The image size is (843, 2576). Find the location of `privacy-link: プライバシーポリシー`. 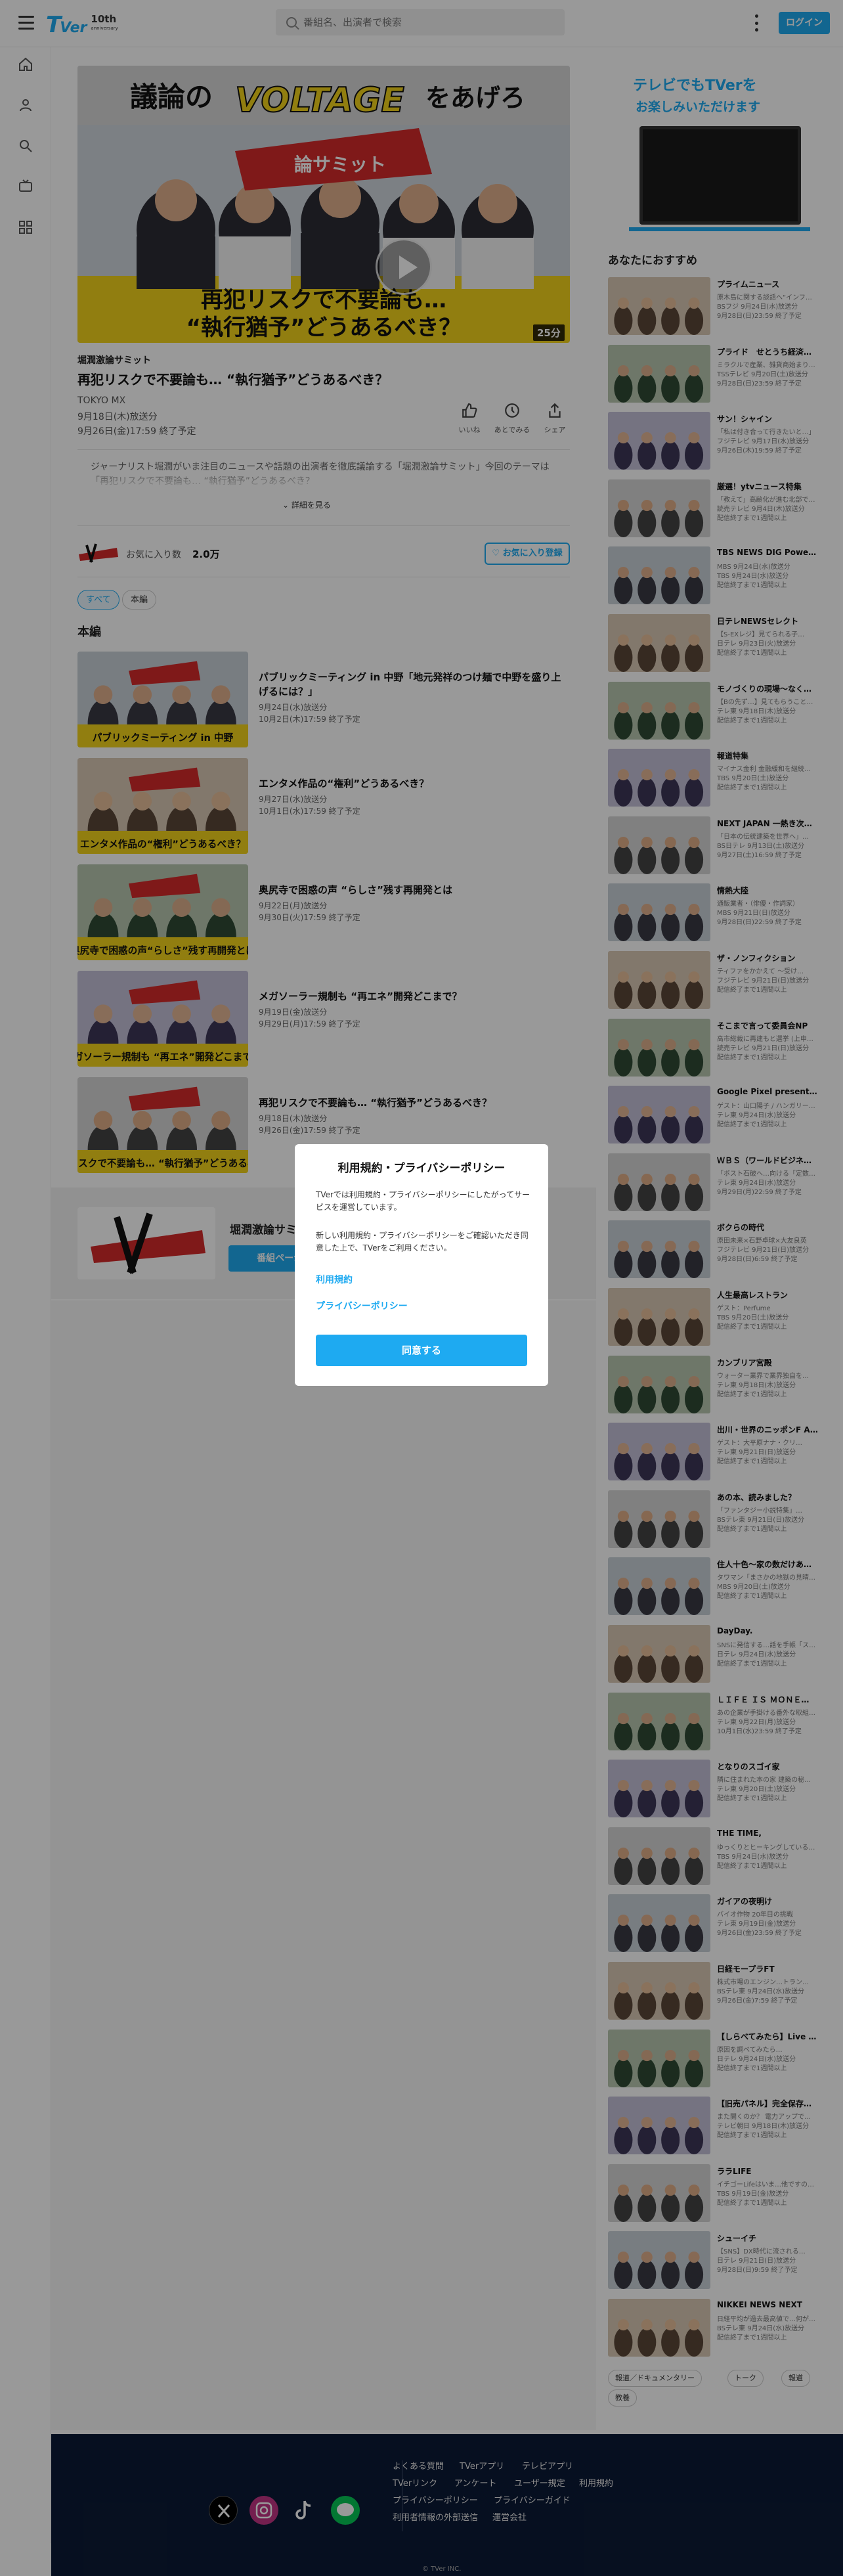

privacy-link: プライバシーポリシー is located at coordinates (362, 1305).